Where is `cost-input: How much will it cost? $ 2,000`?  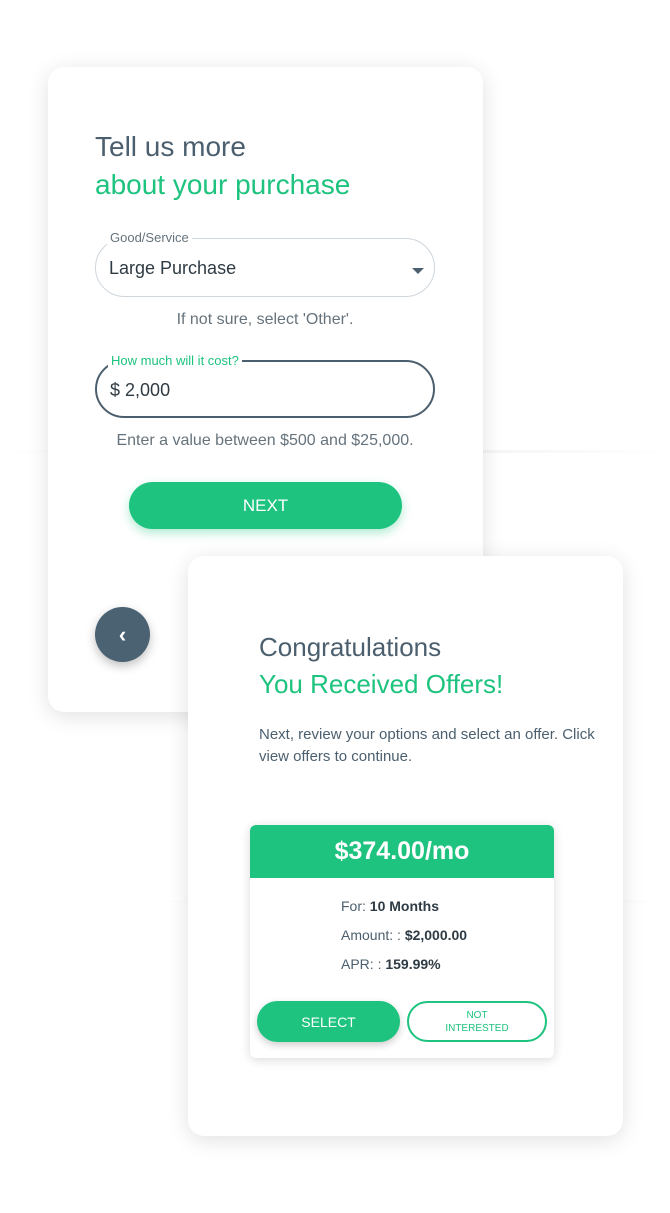
cost-input: How much will it cost? $ 2,000 is located at coordinates (265, 385).